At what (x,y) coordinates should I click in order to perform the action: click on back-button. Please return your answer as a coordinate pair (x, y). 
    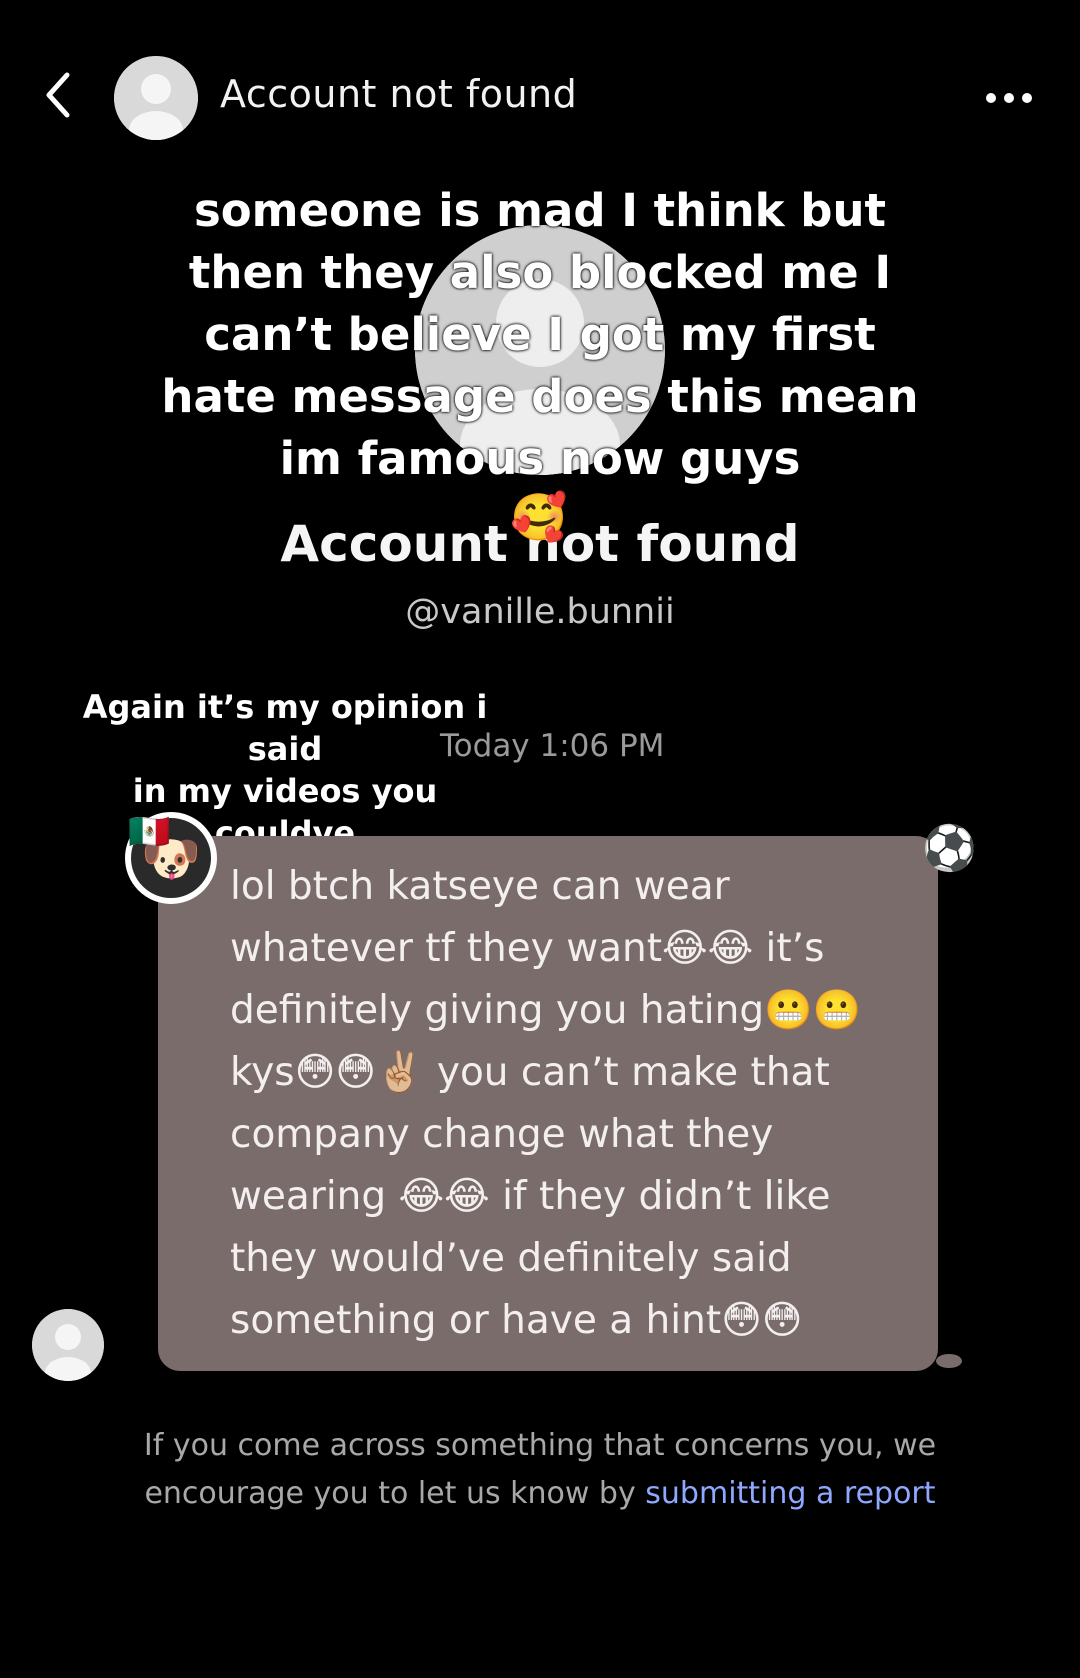
    Looking at the image, I should click on (58, 95).